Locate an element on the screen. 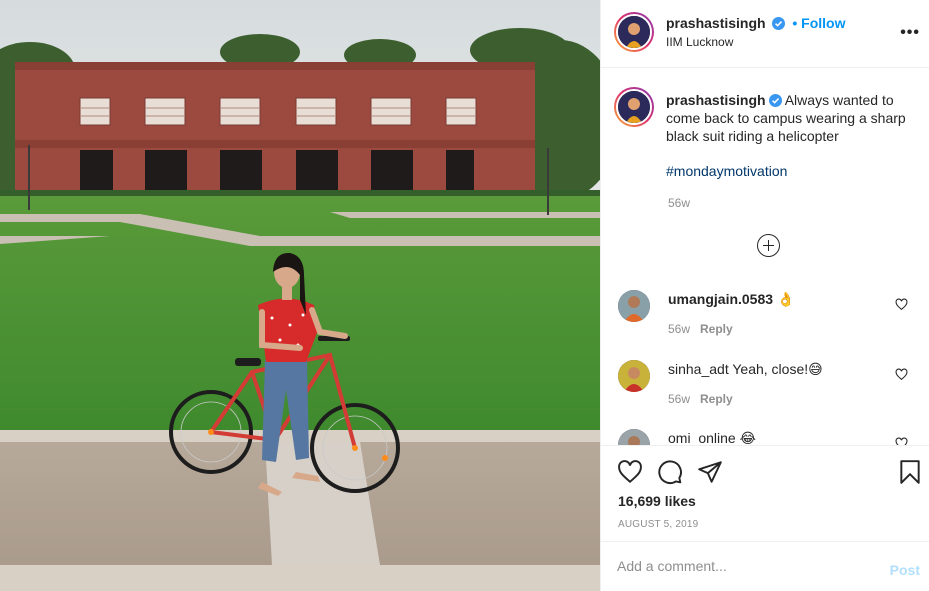  bookmark-icon is located at coordinates (910, 472).